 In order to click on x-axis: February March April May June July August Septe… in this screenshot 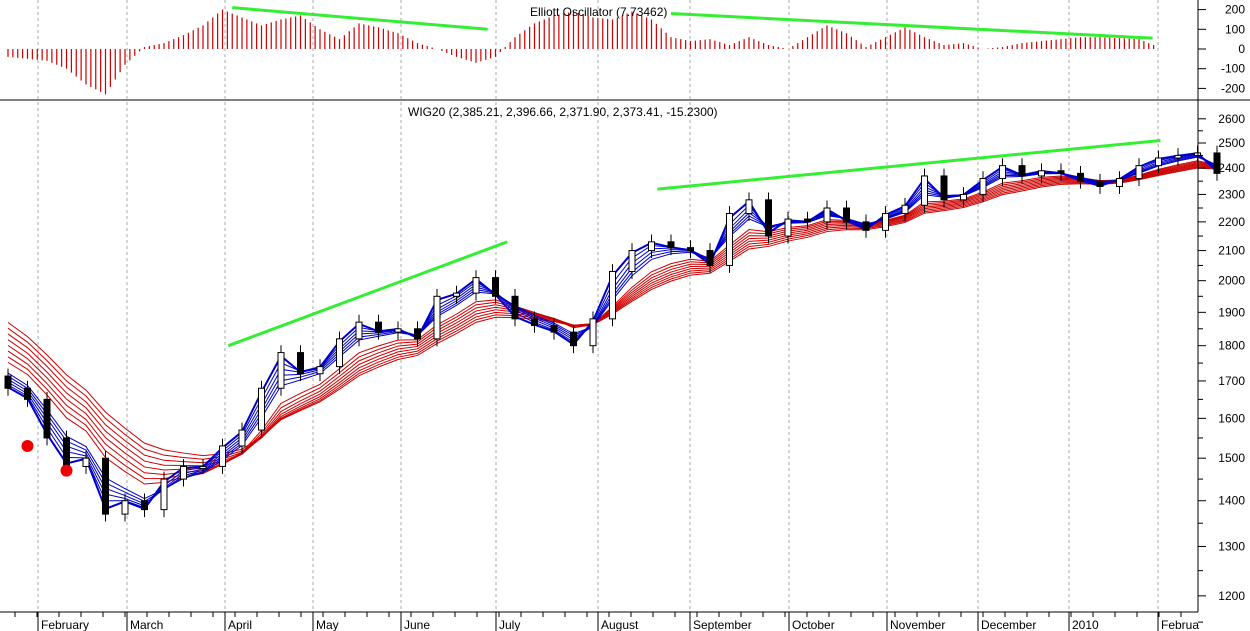, I will do `click(606, 621)`.